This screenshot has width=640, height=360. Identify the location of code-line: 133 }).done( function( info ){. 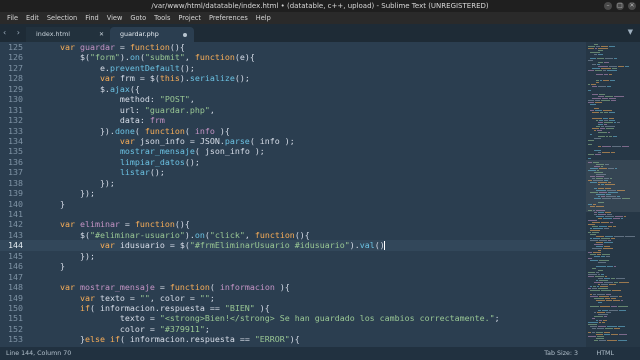
(293, 131).